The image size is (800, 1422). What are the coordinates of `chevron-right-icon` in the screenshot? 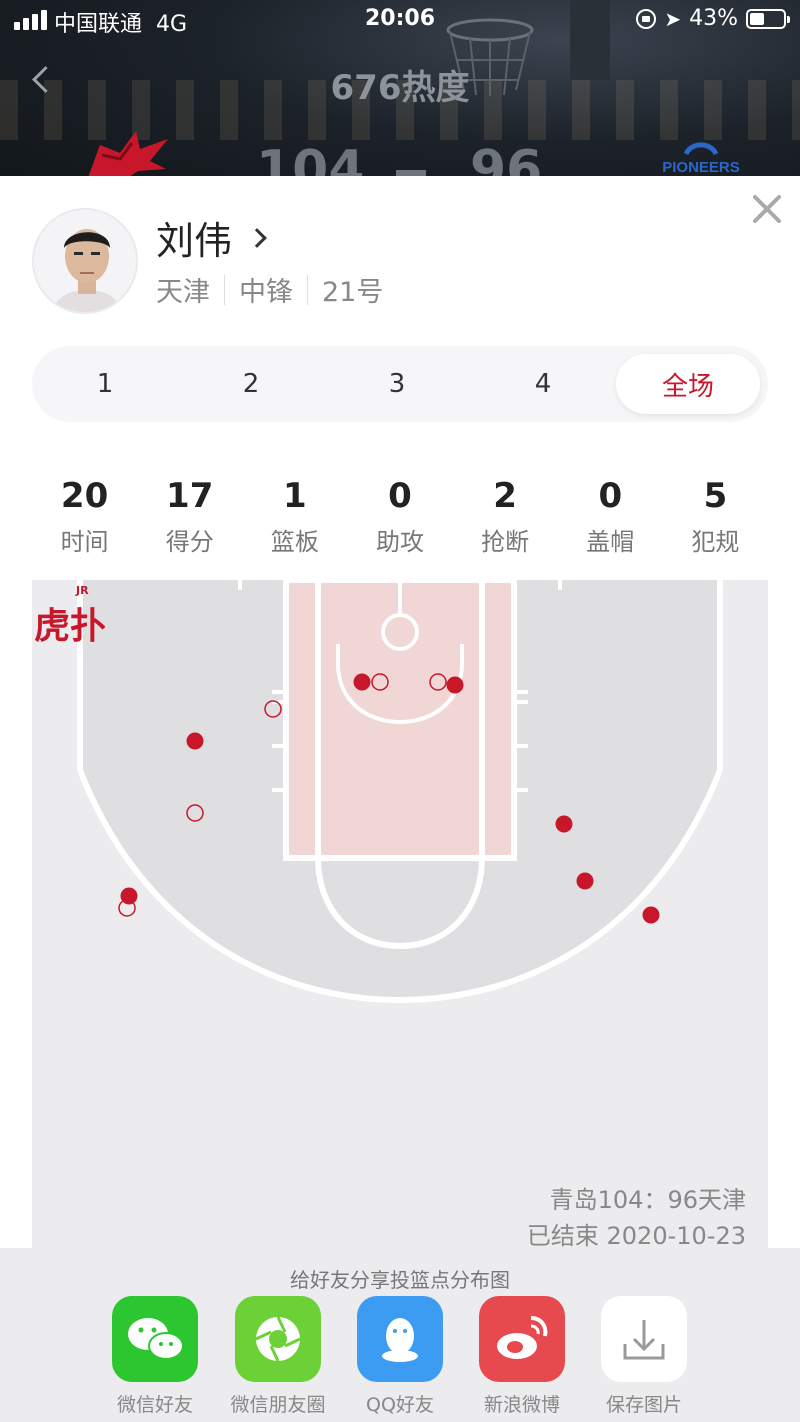 It's located at (257, 237).